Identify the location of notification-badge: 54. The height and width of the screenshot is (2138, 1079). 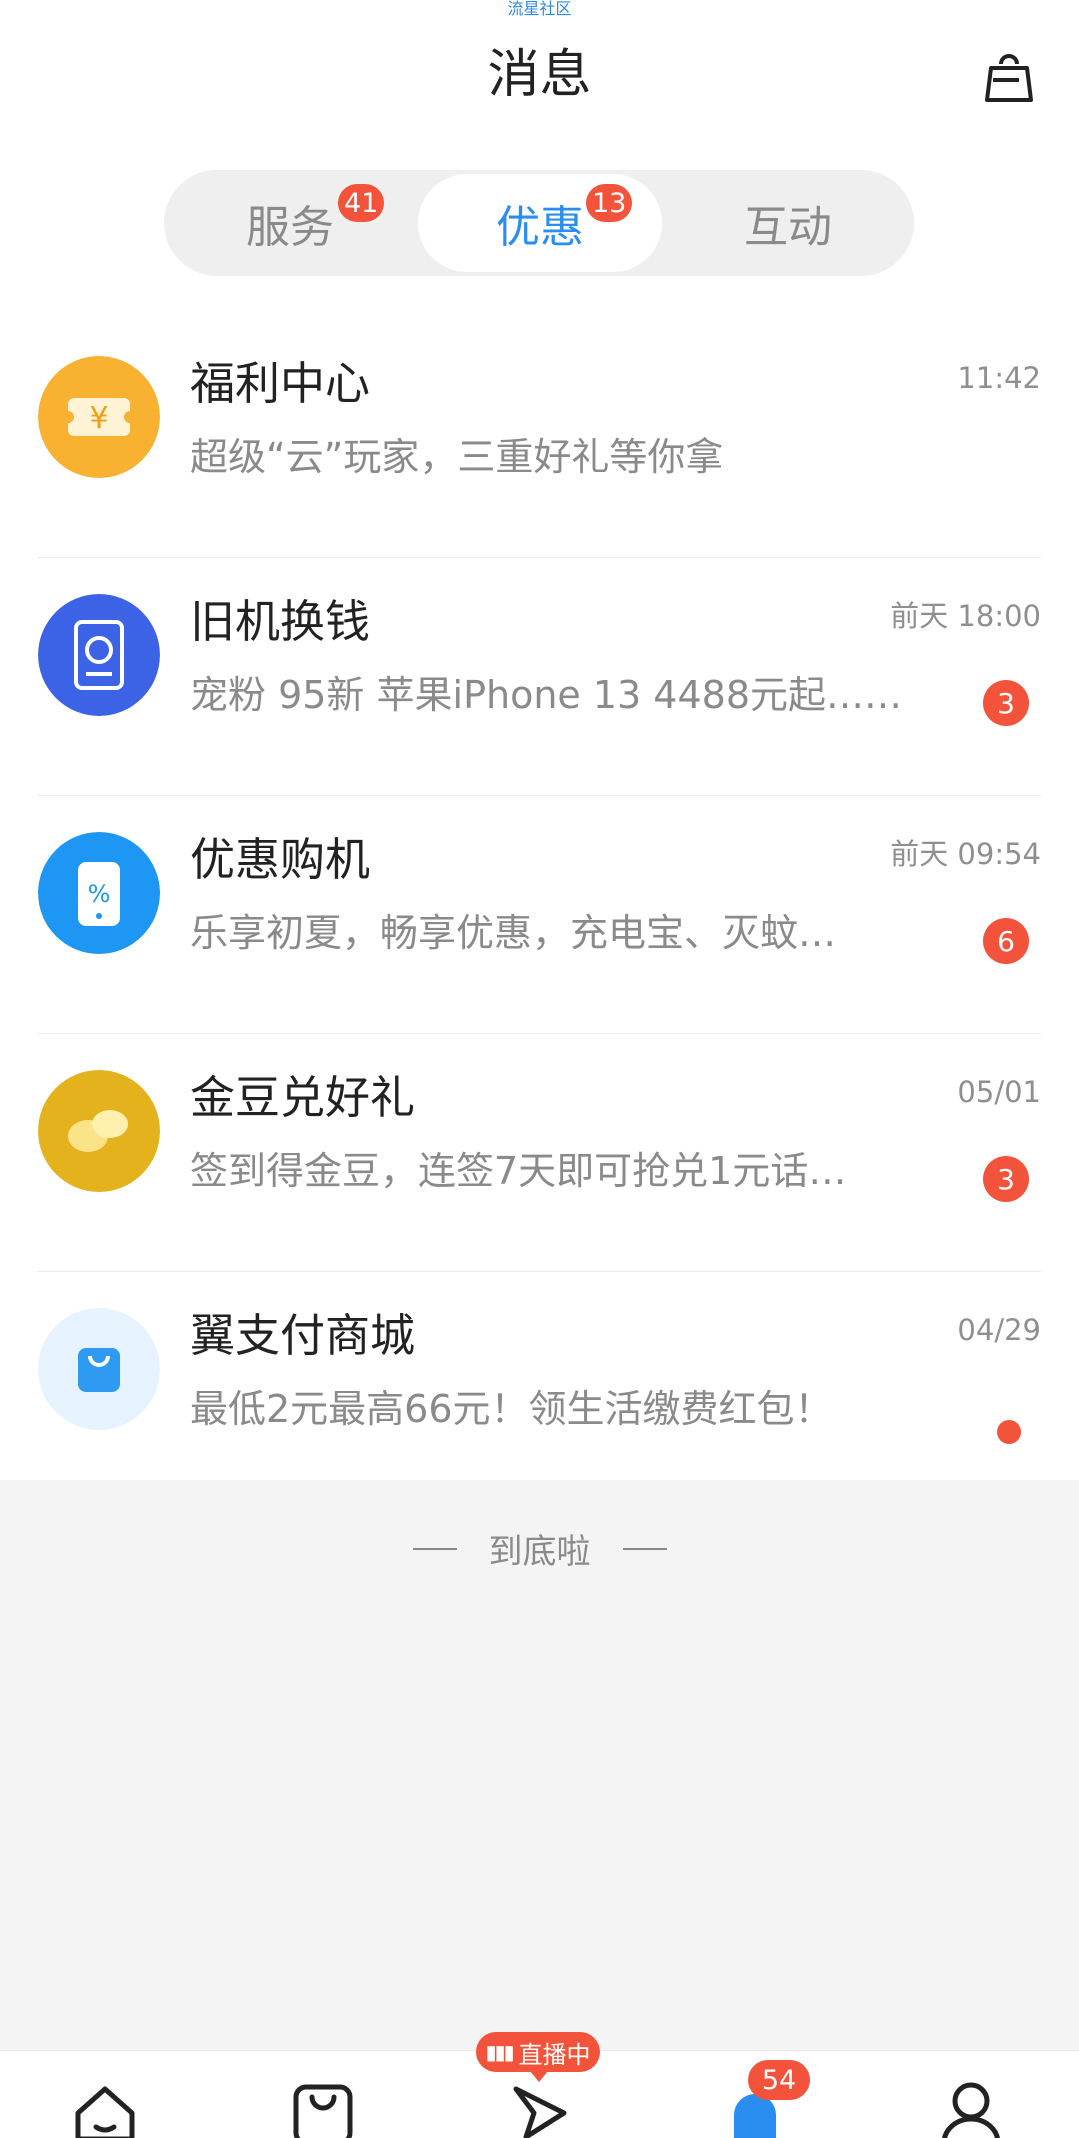
(779, 2080).